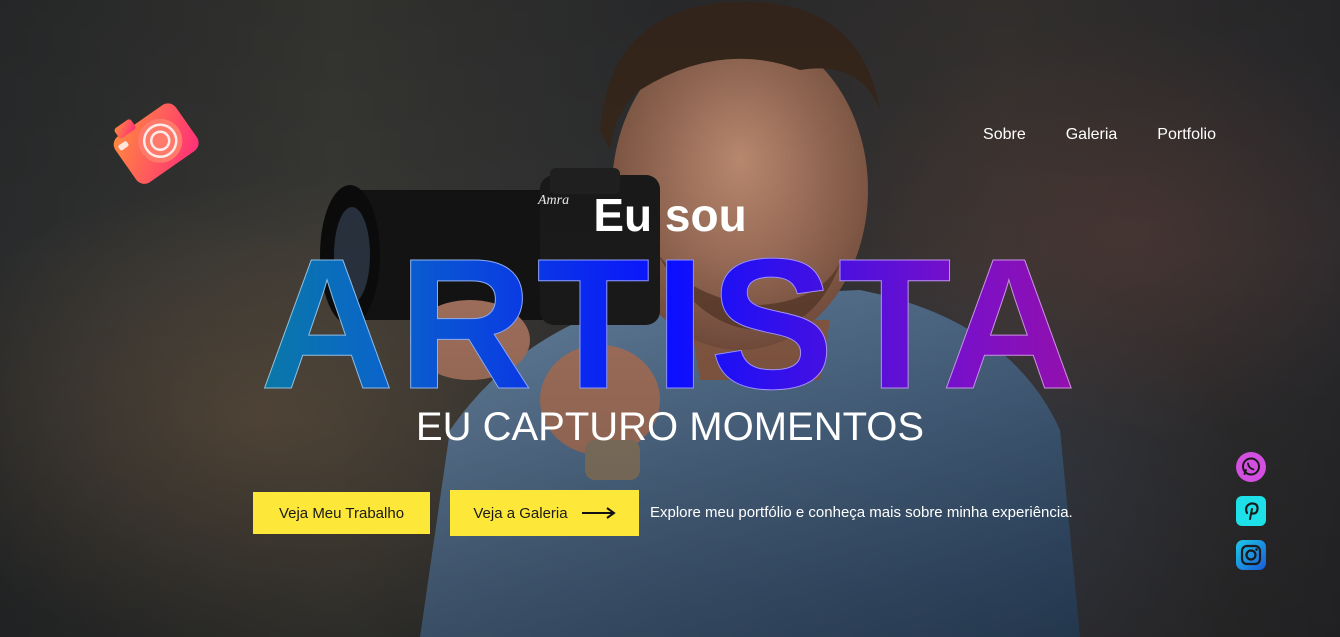 Image resolution: width=1340 pixels, height=637 pixels. I want to click on pinterest-icon, so click(1251, 511).